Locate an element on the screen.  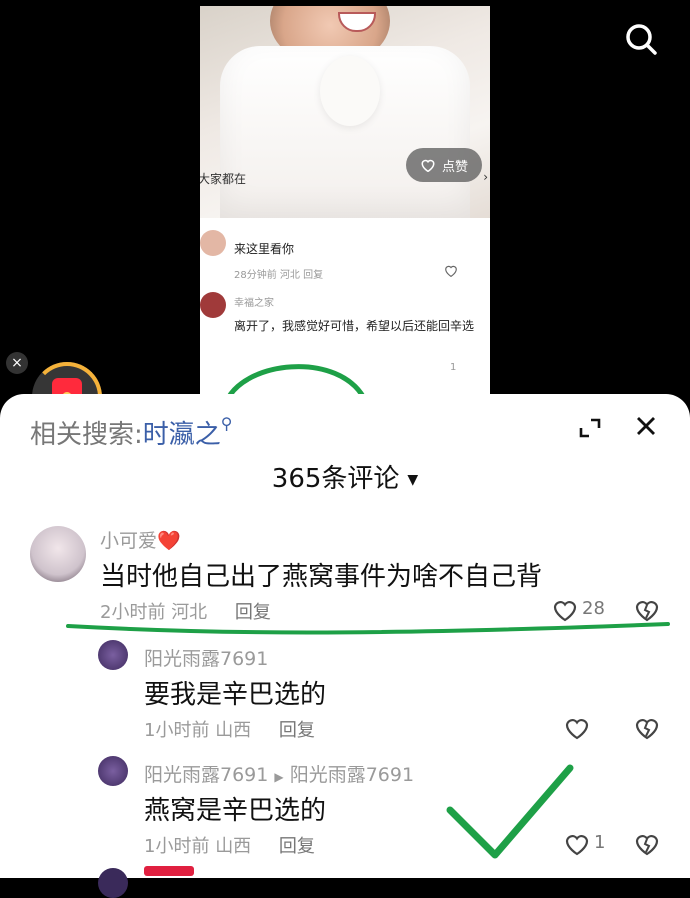
mini-like-count: 1 is located at coordinates (453, 367).